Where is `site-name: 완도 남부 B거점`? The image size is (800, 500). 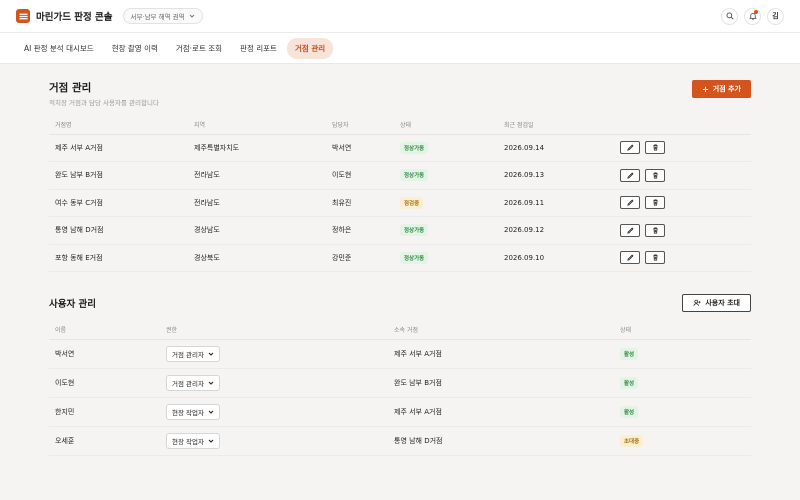
site-name: 완도 남부 B거점 is located at coordinates (118, 175).